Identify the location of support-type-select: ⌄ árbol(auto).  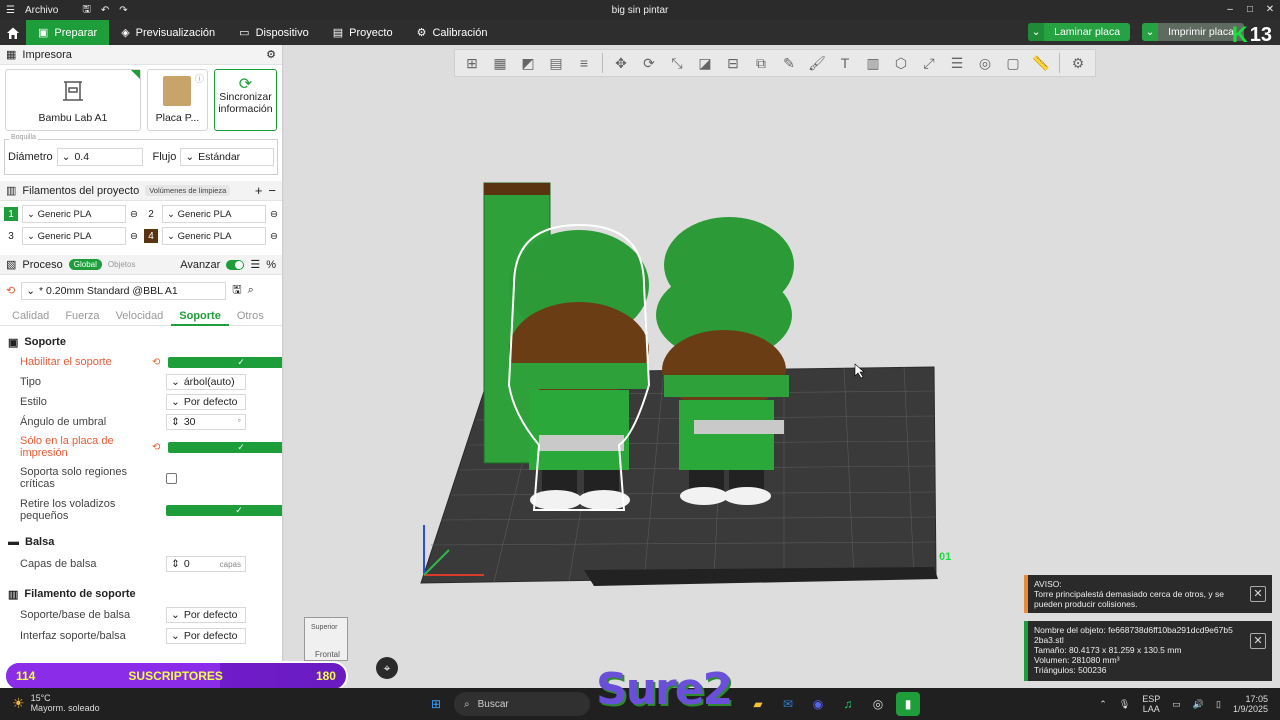
(206, 382).